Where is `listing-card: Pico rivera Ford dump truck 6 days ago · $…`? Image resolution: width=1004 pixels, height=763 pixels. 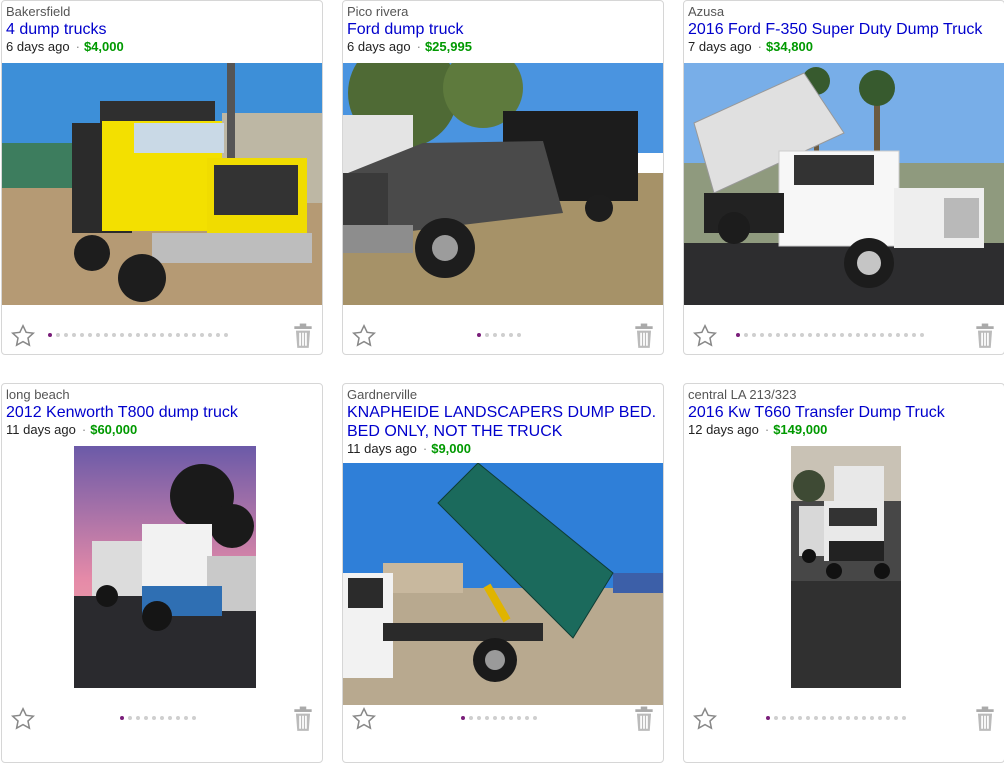
listing-card: Pico rivera Ford dump truck 6 days ago · $… is located at coordinates (503, 177).